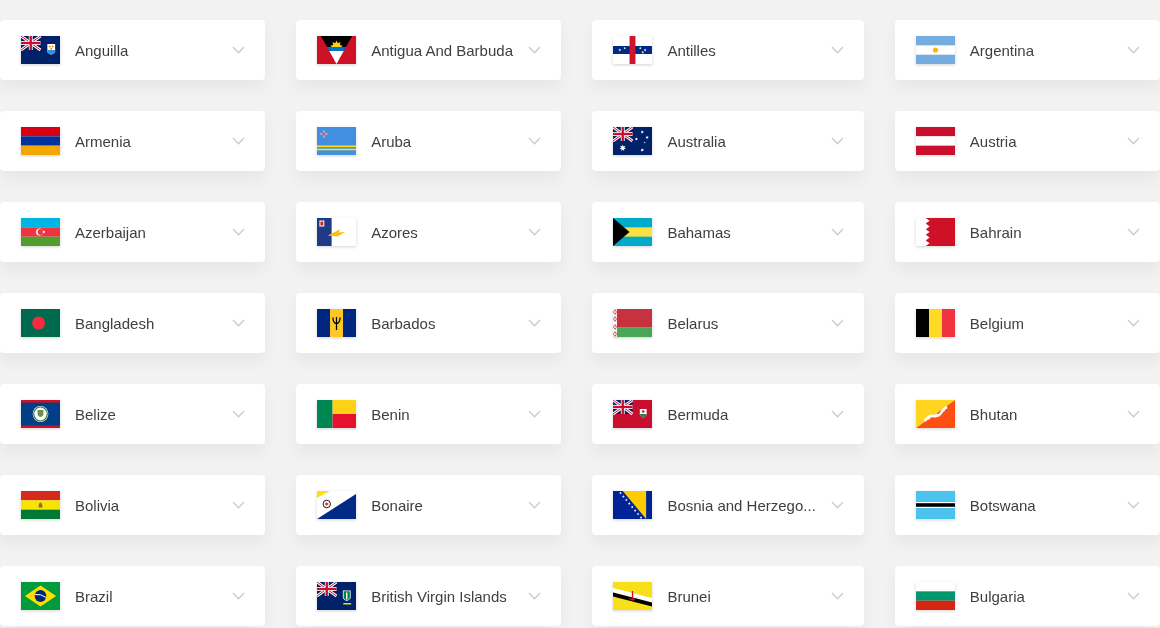 Image resolution: width=1160 pixels, height=628 pixels. Describe the element at coordinates (429, 596) in the screenshot. I see `country-dropdown: British Virgin Islands` at that location.